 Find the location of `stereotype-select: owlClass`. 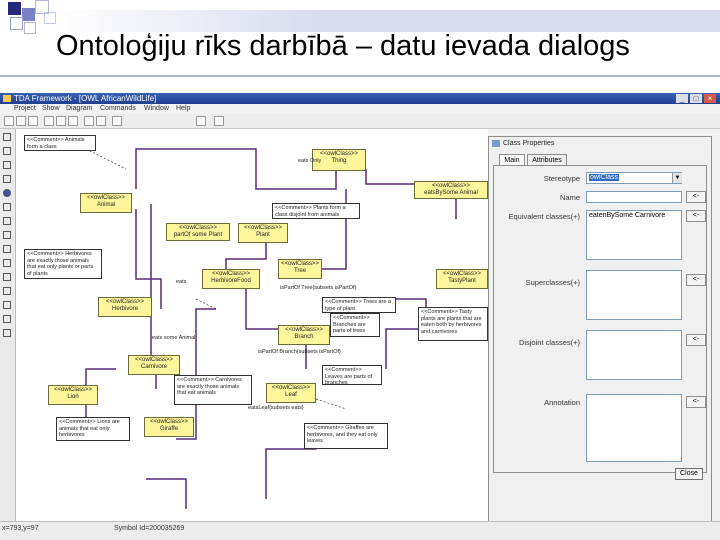

stereotype-select: owlClass is located at coordinates (634, 178).